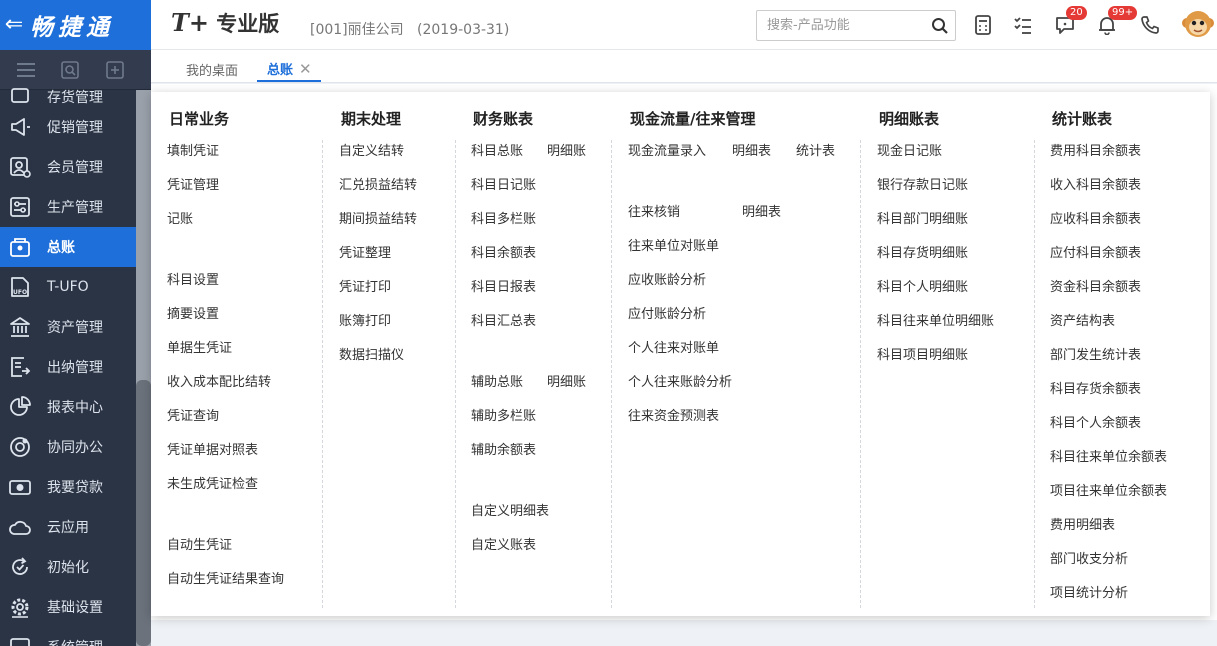 This screenshot has height=646, width=1217. What do you see at coordinates (1082, 523) in the screenshot?
I see `menu-item: 费用明细表` at bounding box center [1082, 523].